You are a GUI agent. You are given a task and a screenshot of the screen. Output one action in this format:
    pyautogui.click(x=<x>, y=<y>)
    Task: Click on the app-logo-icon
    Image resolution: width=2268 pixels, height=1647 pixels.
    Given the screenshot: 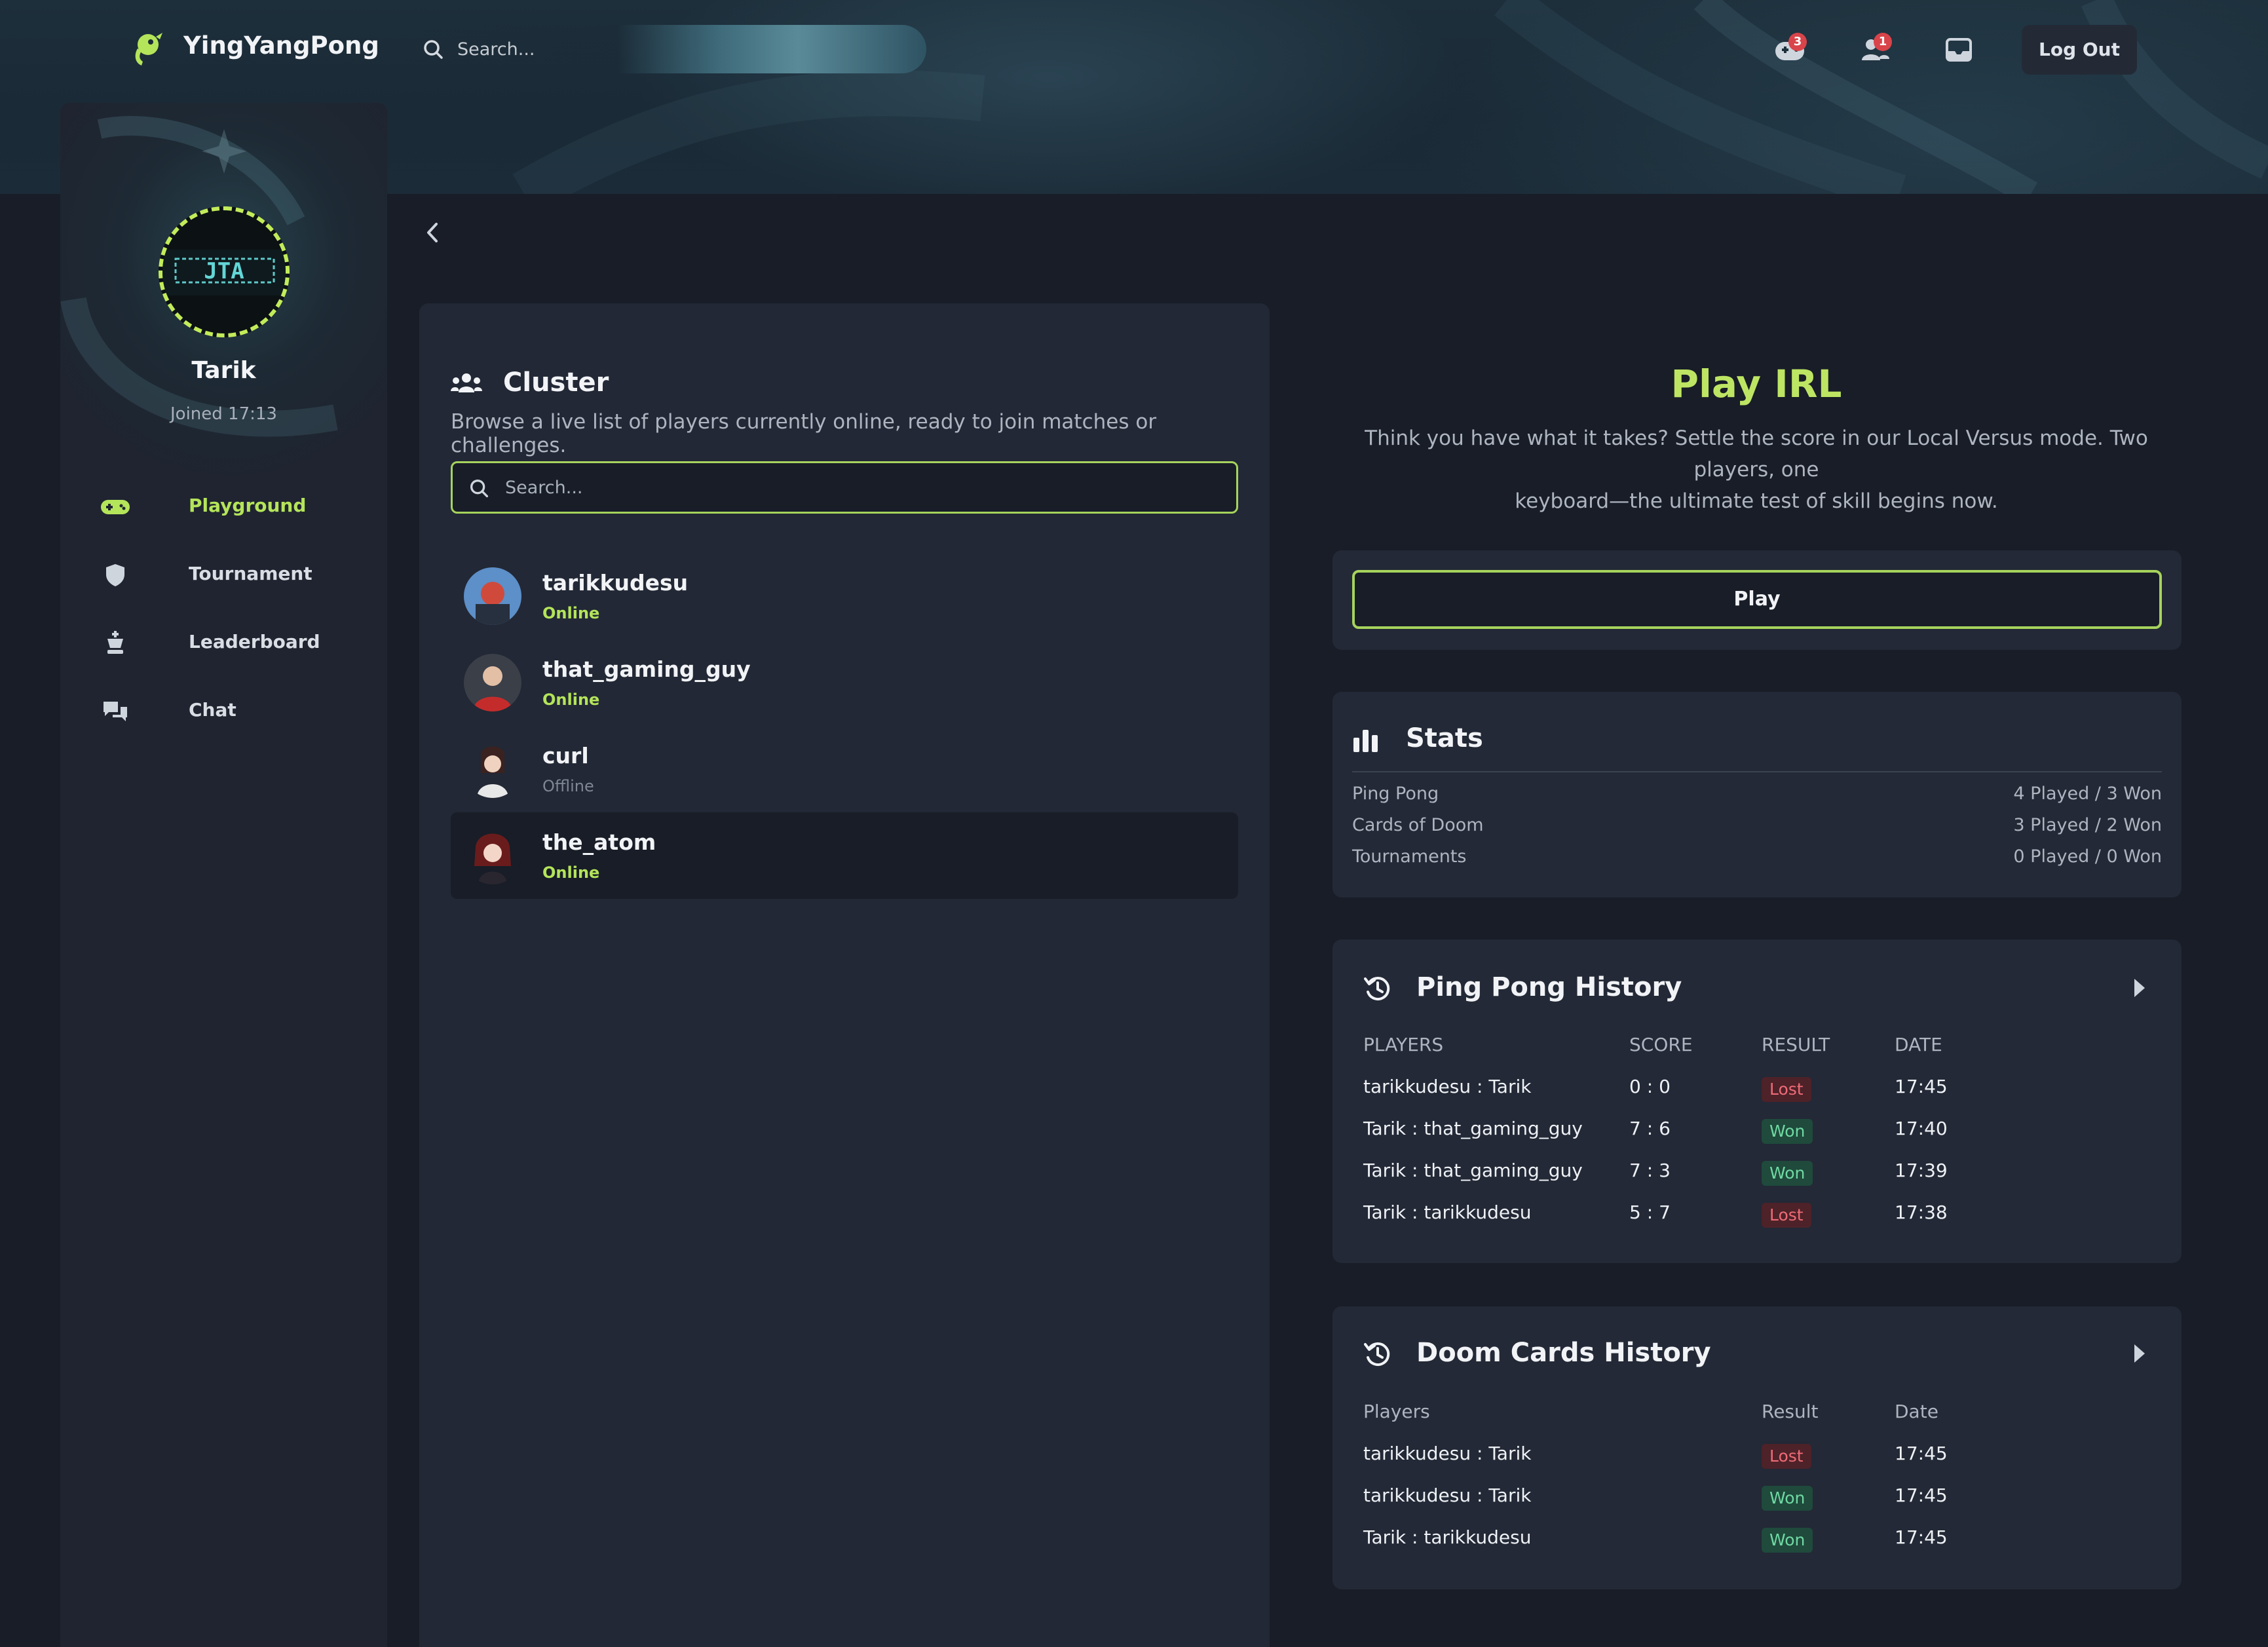 What is the action you would take?
    pyautogui.click(x=147, y=49)
    